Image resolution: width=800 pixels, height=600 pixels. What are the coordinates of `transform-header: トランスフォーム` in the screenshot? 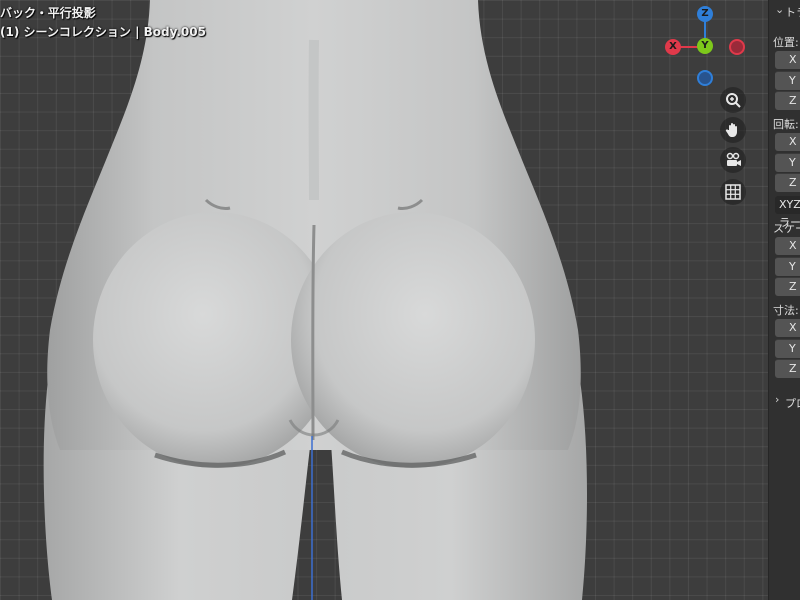 It's located at (792, 12).